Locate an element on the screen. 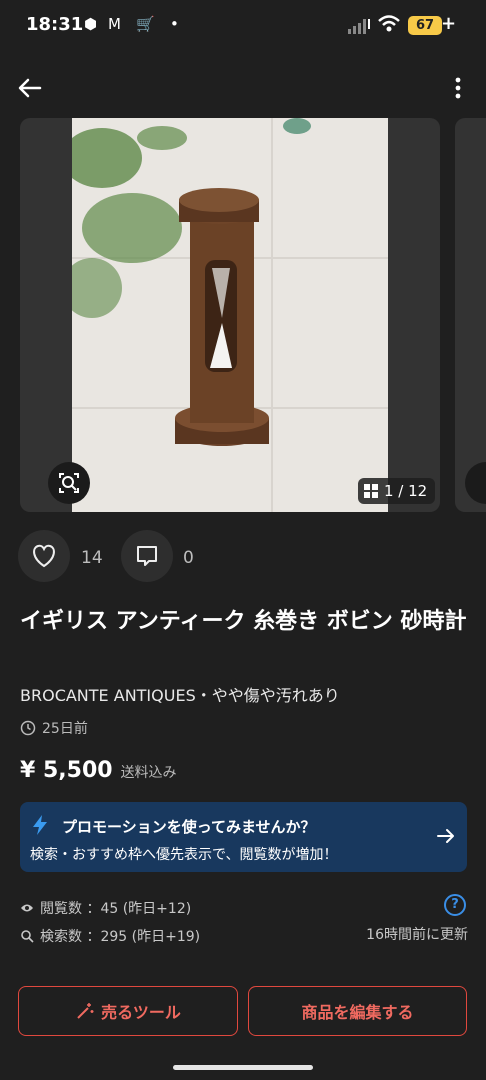 This screenshot has height=1080, width=486. promotion-banner: プロモーションを使ってみませんか？ 検索・おすすめ枠へ優先表示で、閲覧数が増加！ is located at coordinates (243, 837).